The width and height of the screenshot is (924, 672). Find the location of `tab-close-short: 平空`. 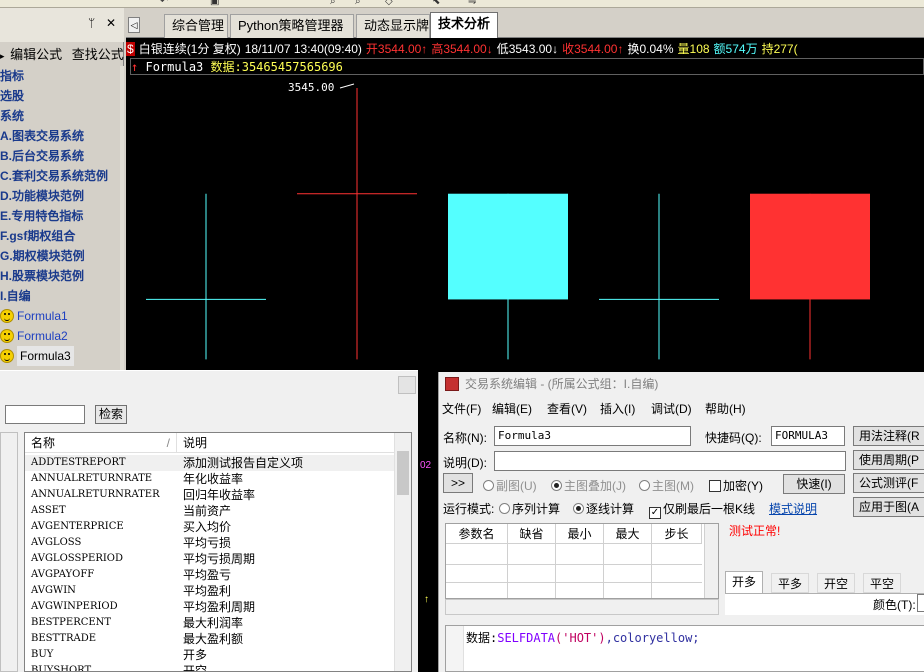

tab-close-short: 平空 is located at coordinates (882, 583).